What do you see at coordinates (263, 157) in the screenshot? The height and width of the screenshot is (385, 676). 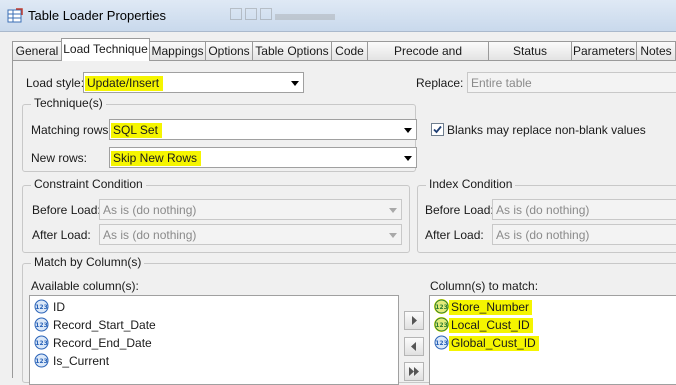 I see `new-rows-select: Skip New Rows` at bounding box center [263, 157].